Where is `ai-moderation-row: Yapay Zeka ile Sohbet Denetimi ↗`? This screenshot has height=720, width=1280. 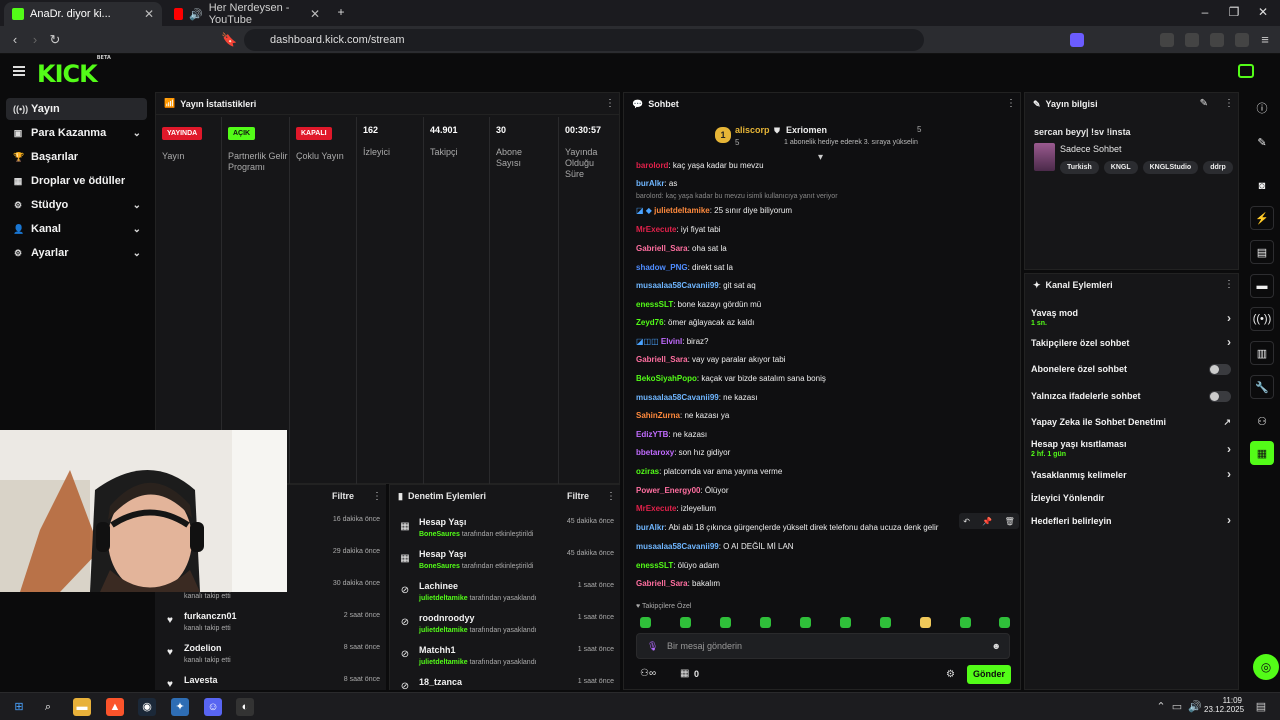 ai-moderation-row: Yapay Zeka ile Sohbet Denetimi ↗ is located at coordinates (1131, 422).